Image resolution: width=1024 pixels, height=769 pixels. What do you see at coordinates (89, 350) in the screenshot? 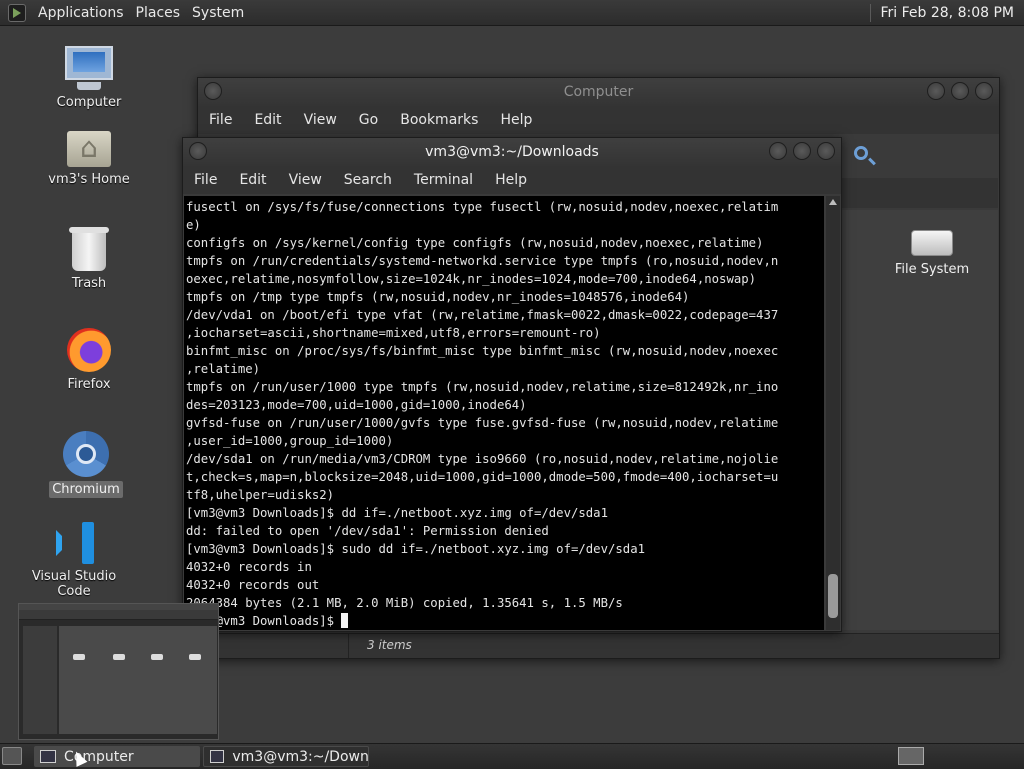
I see `firefox-icon` at bounding box center [89, 350].